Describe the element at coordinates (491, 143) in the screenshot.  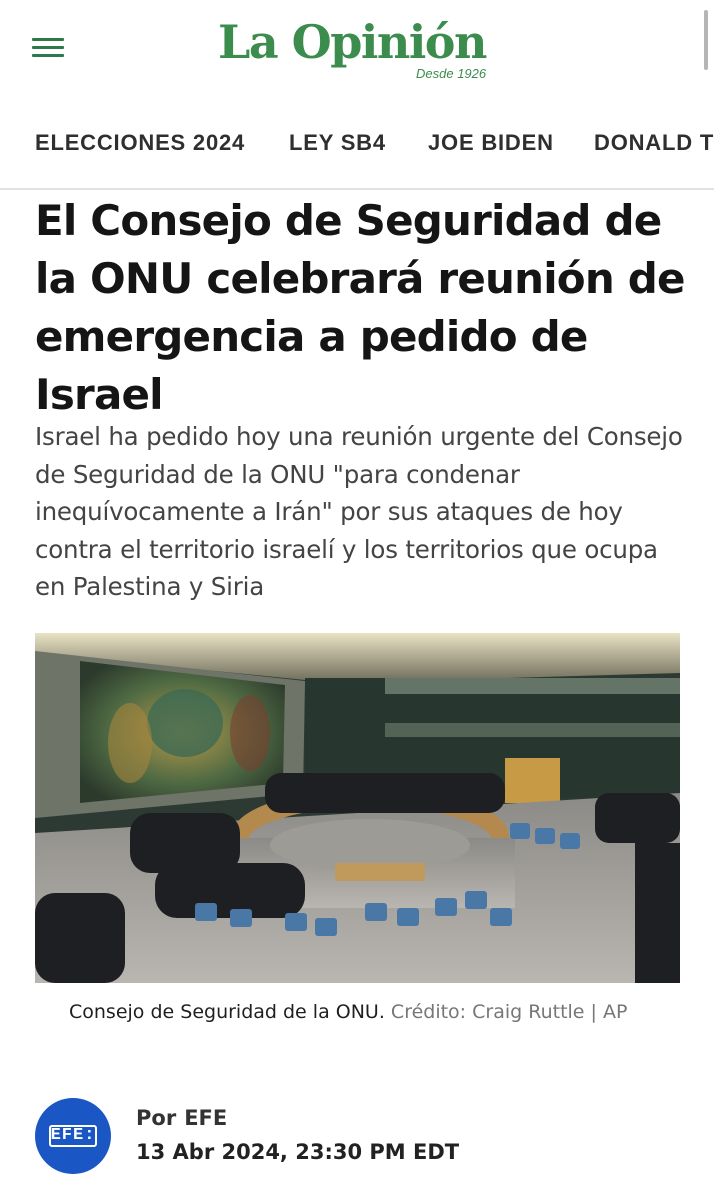
I see `nav-item-joe-biden: JOE BIDEN` at that location.